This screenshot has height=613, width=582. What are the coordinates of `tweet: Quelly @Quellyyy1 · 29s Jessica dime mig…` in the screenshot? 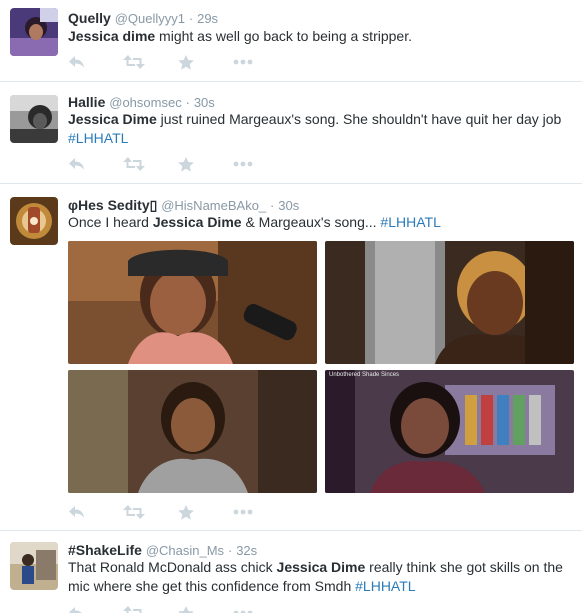 It's located at (291, 41).